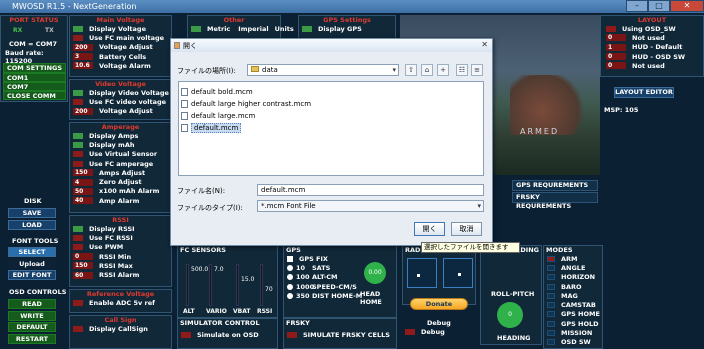  Describe the element at coordinates (307, 28) in the screenshot. I see `display-gps-toggle` at that location.